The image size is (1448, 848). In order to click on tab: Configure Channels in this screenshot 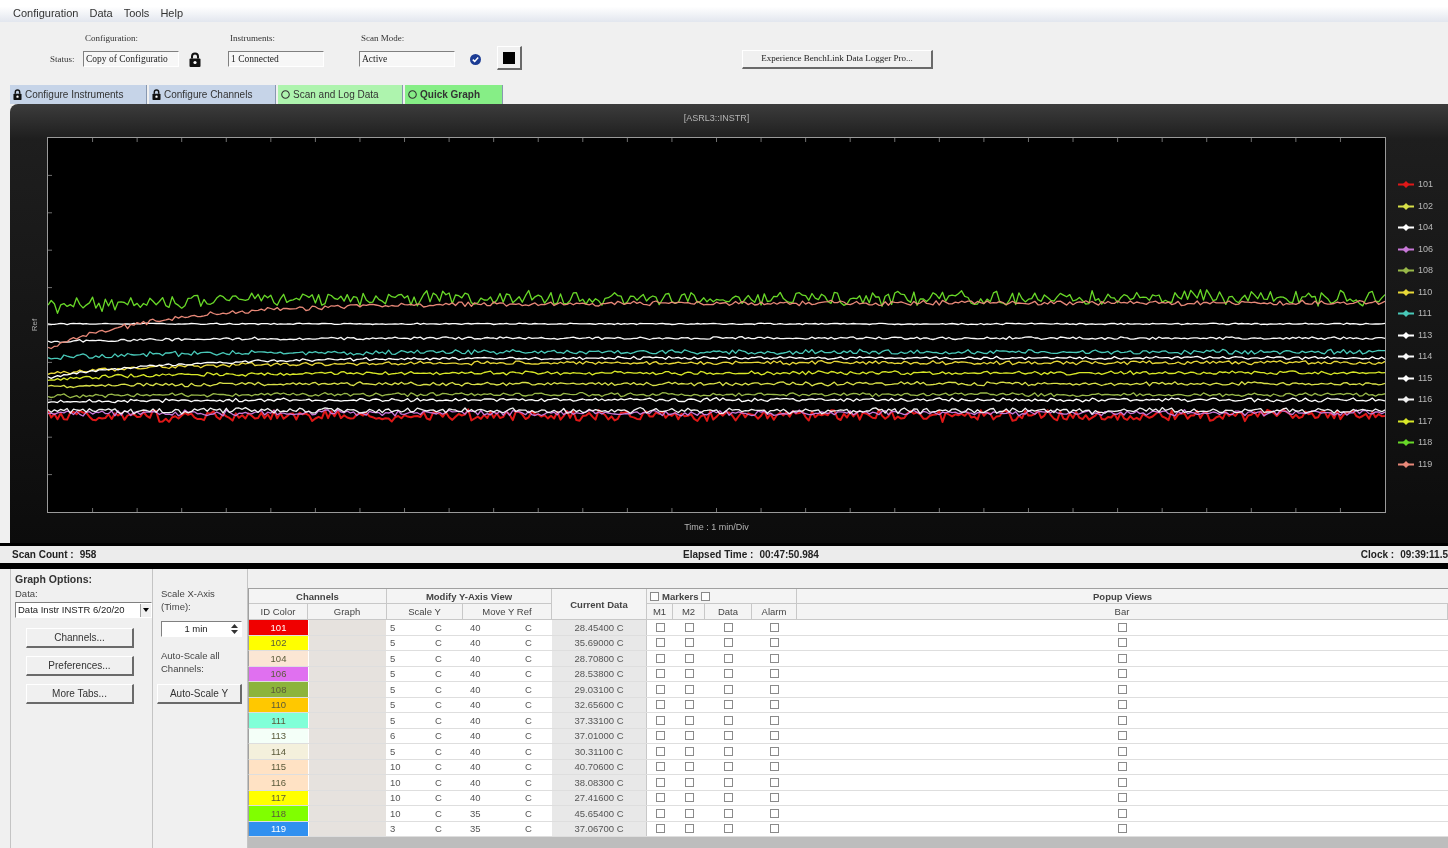, I will do `click(212, 94)`.